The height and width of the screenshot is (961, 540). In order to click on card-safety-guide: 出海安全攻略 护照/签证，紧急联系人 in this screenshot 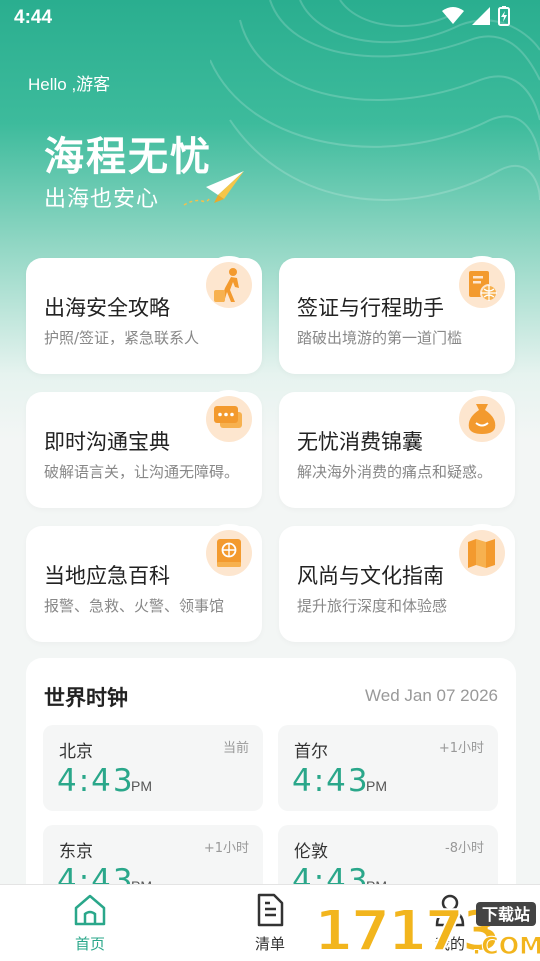, I will do `click(144, 315)`.